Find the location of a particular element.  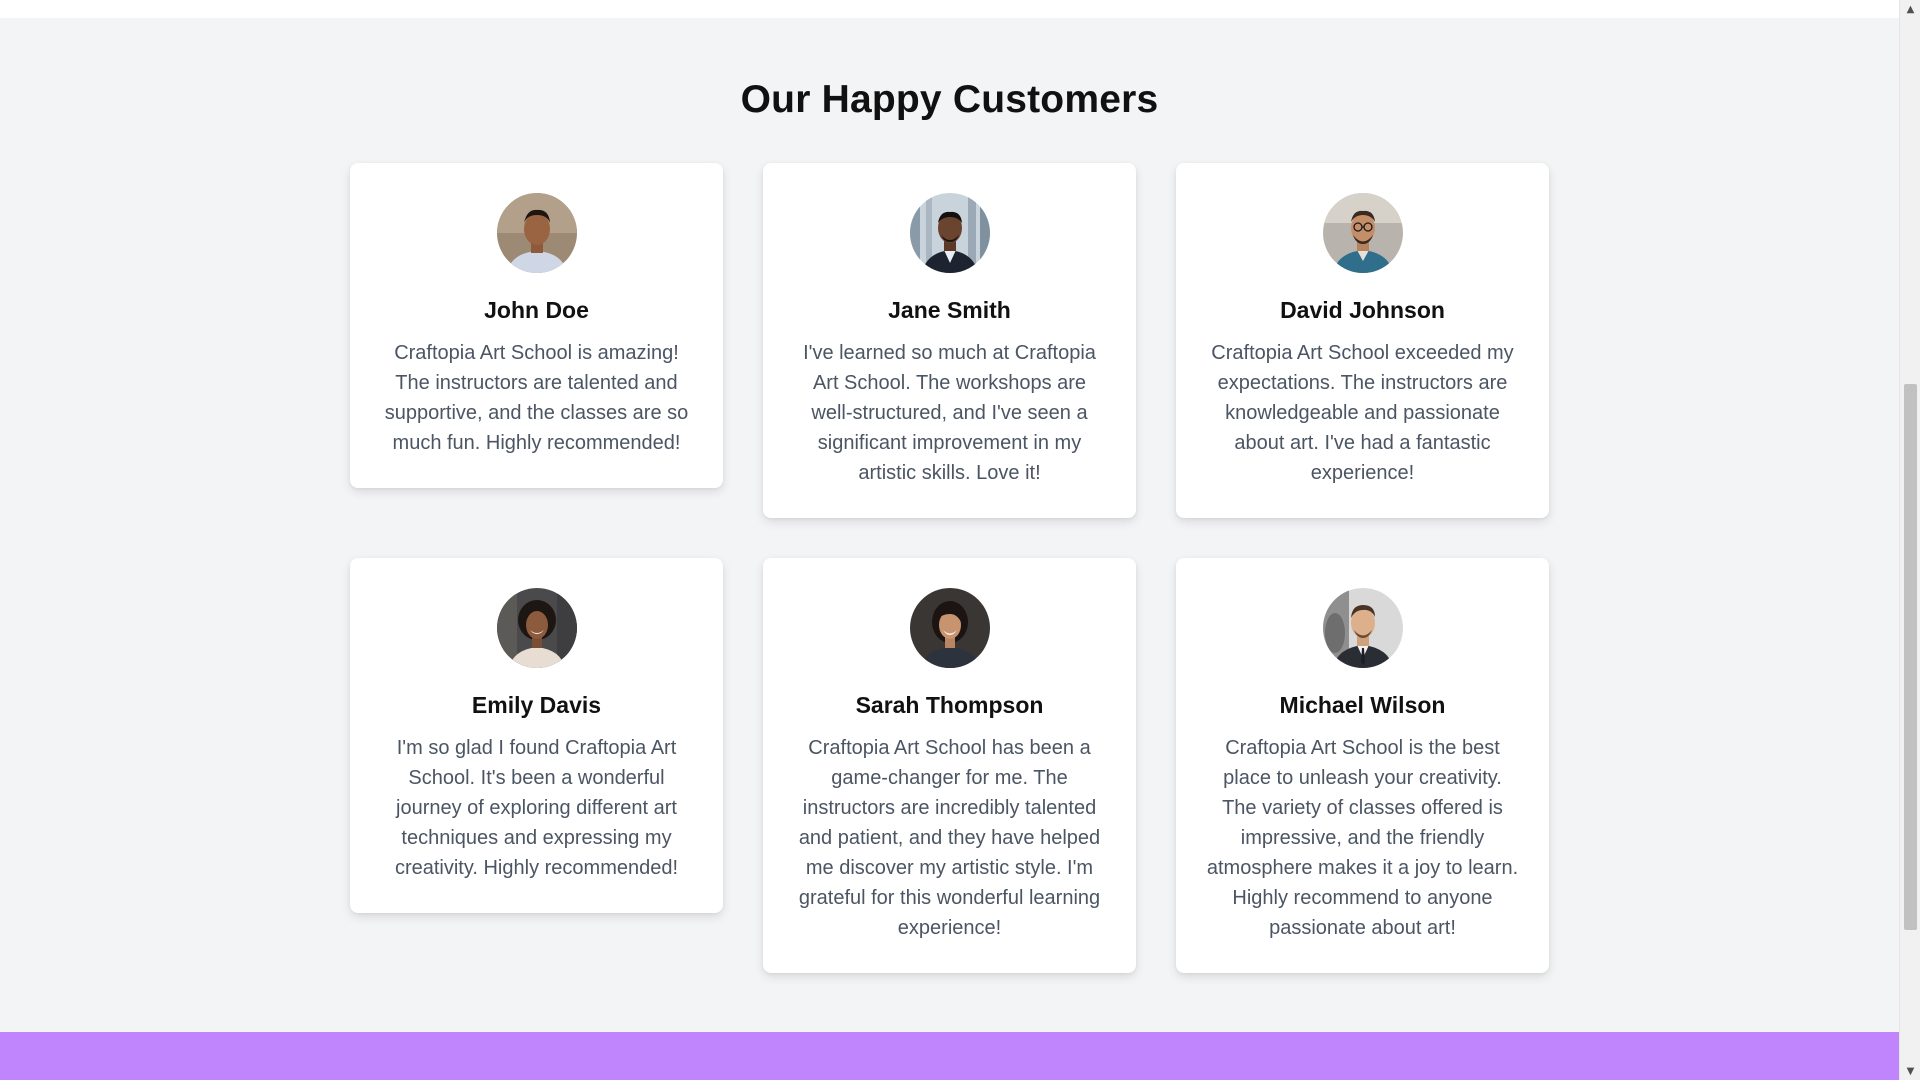

man-smiling-avatar-icon is located at coordinates (536, 233).